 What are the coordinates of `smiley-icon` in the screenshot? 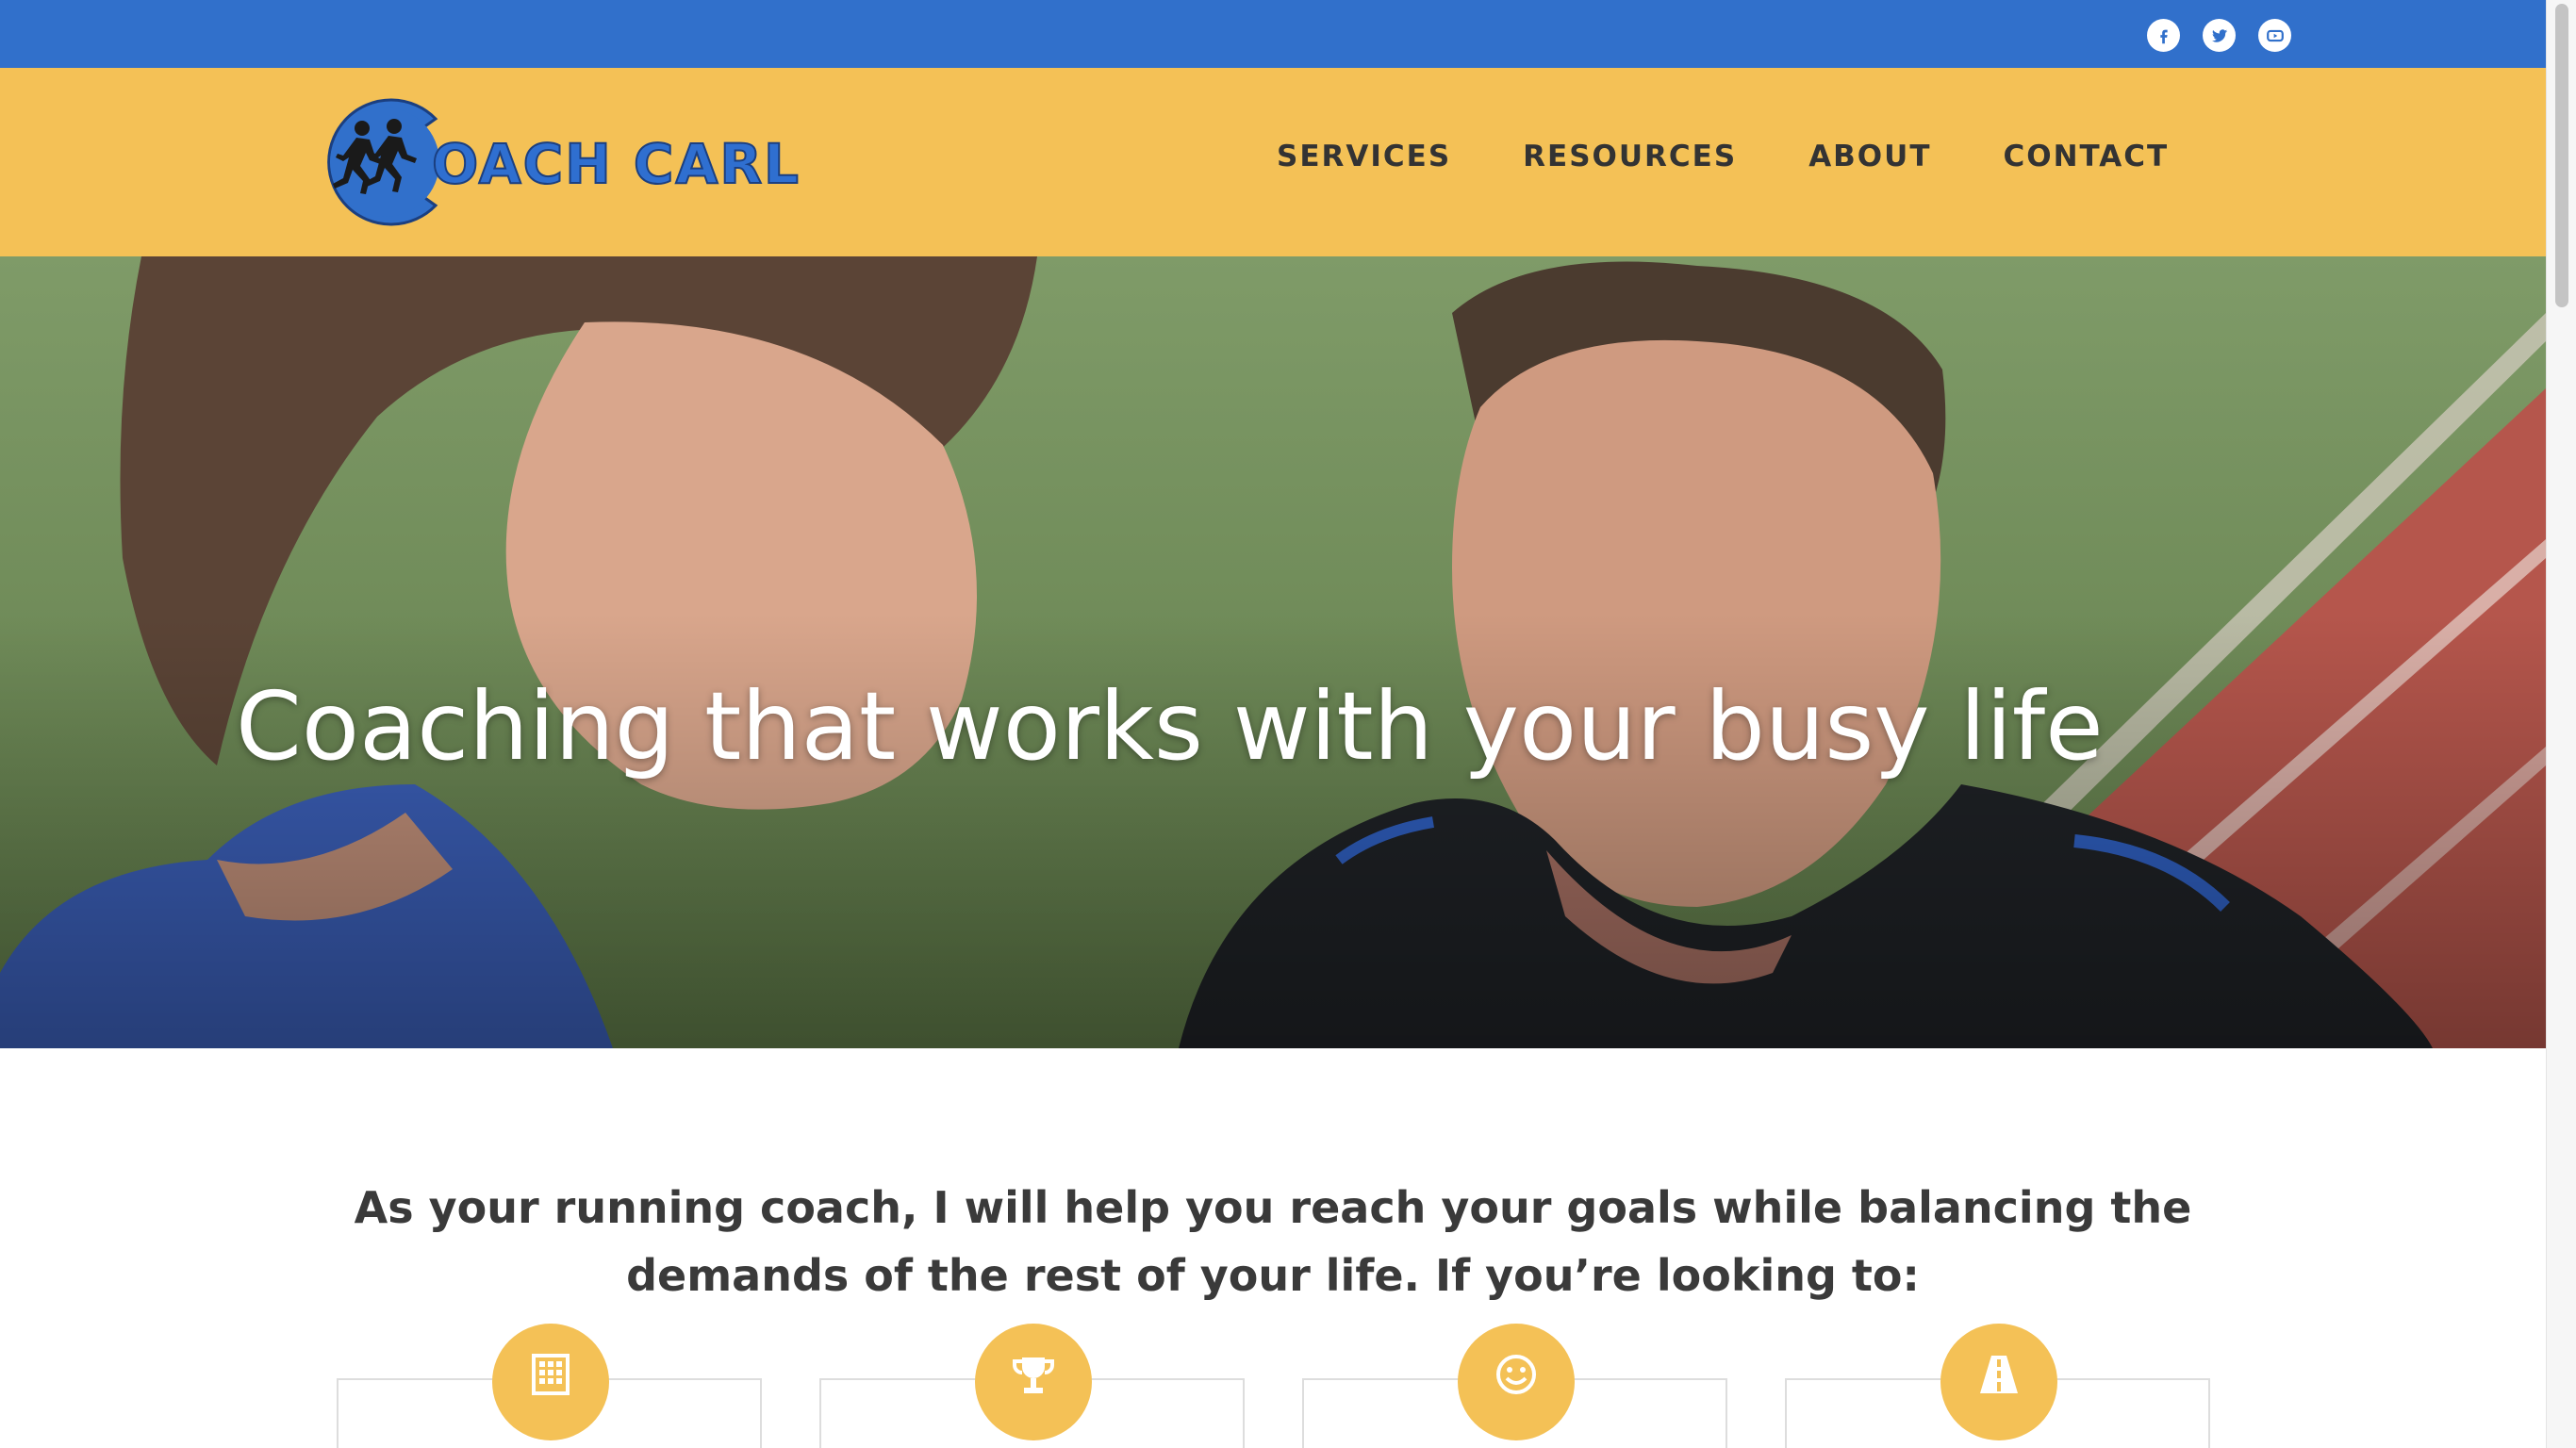 It's located at (1516, 1374).